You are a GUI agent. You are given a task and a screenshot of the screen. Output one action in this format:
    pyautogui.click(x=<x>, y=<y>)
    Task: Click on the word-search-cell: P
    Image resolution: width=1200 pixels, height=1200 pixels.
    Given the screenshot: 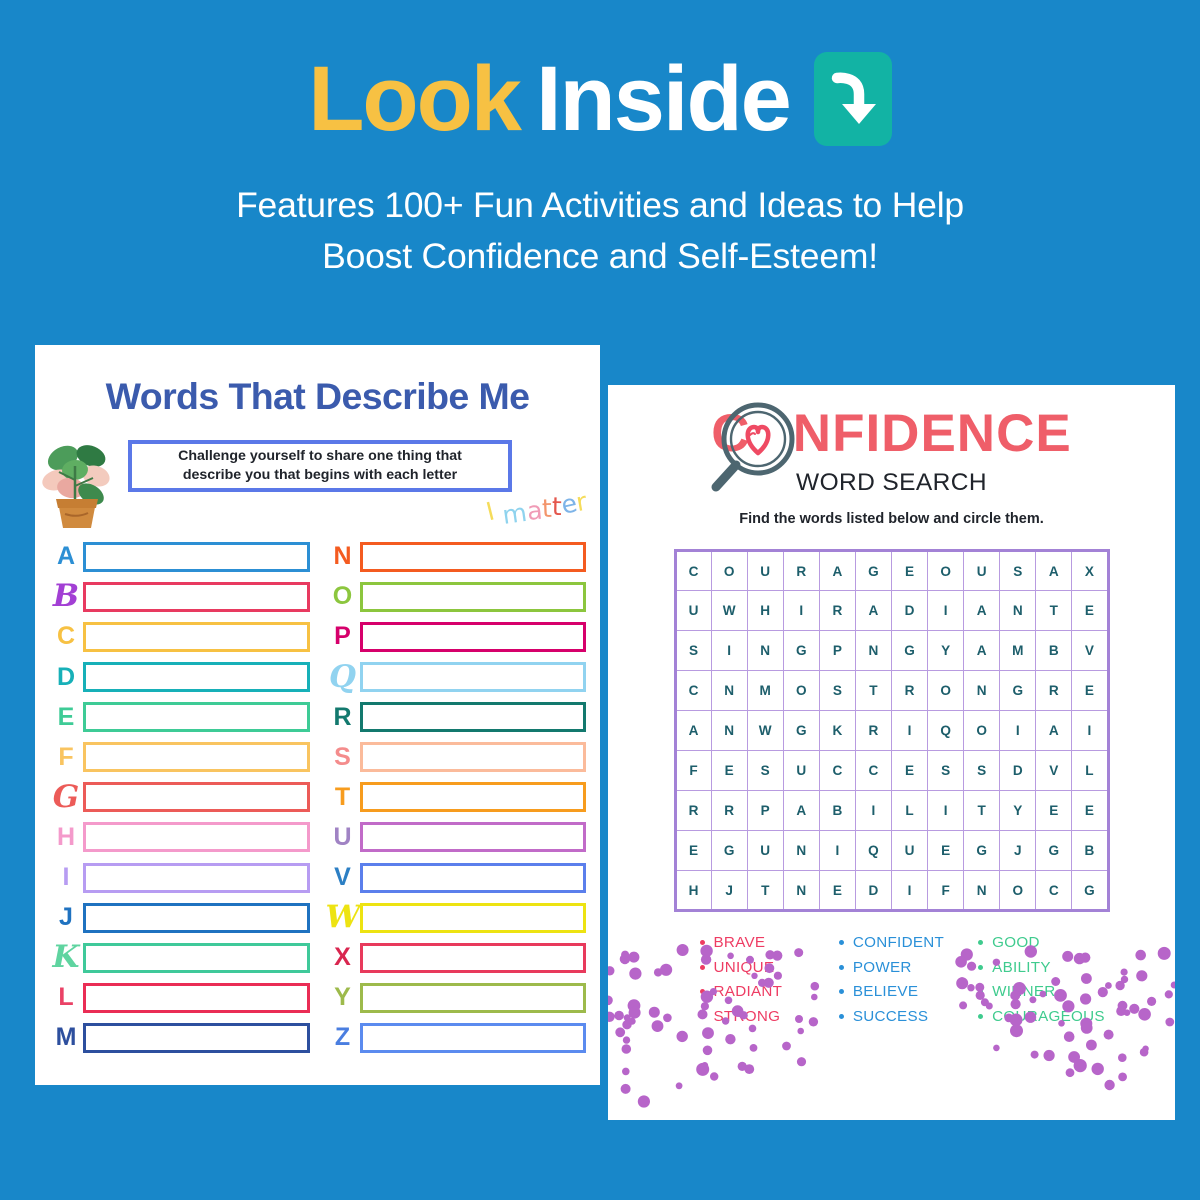 What is the action you would take?
    pyautogui.click(x=837, y=650)
    